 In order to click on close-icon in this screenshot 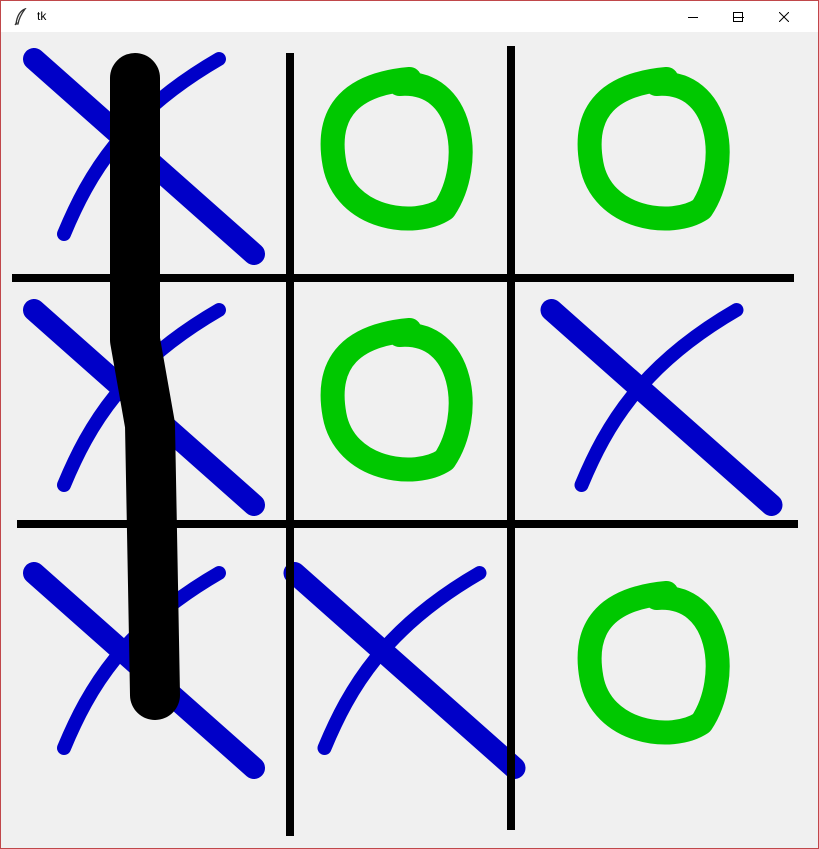, I will do `click(784, 16)`.